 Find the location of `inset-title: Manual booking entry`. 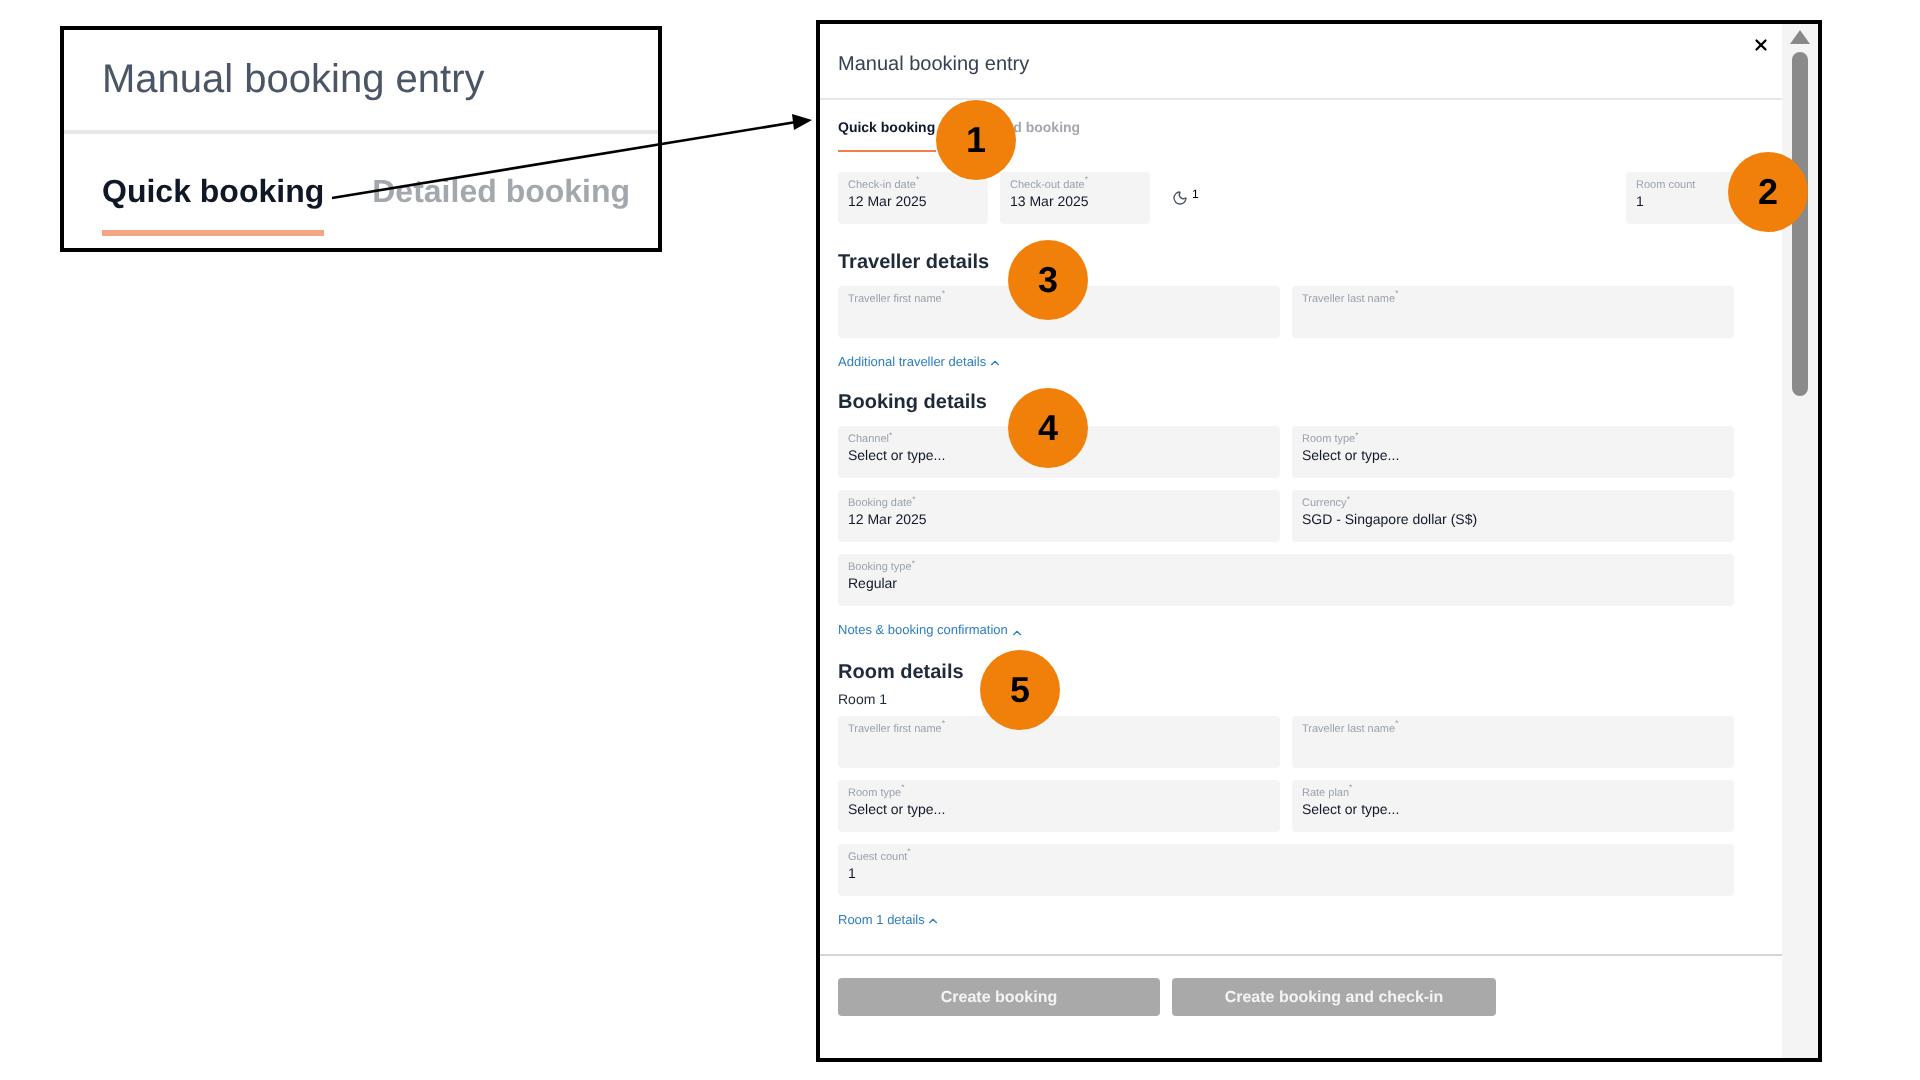

inset-title: Manual booking entry is located at coordinates (293, 81).